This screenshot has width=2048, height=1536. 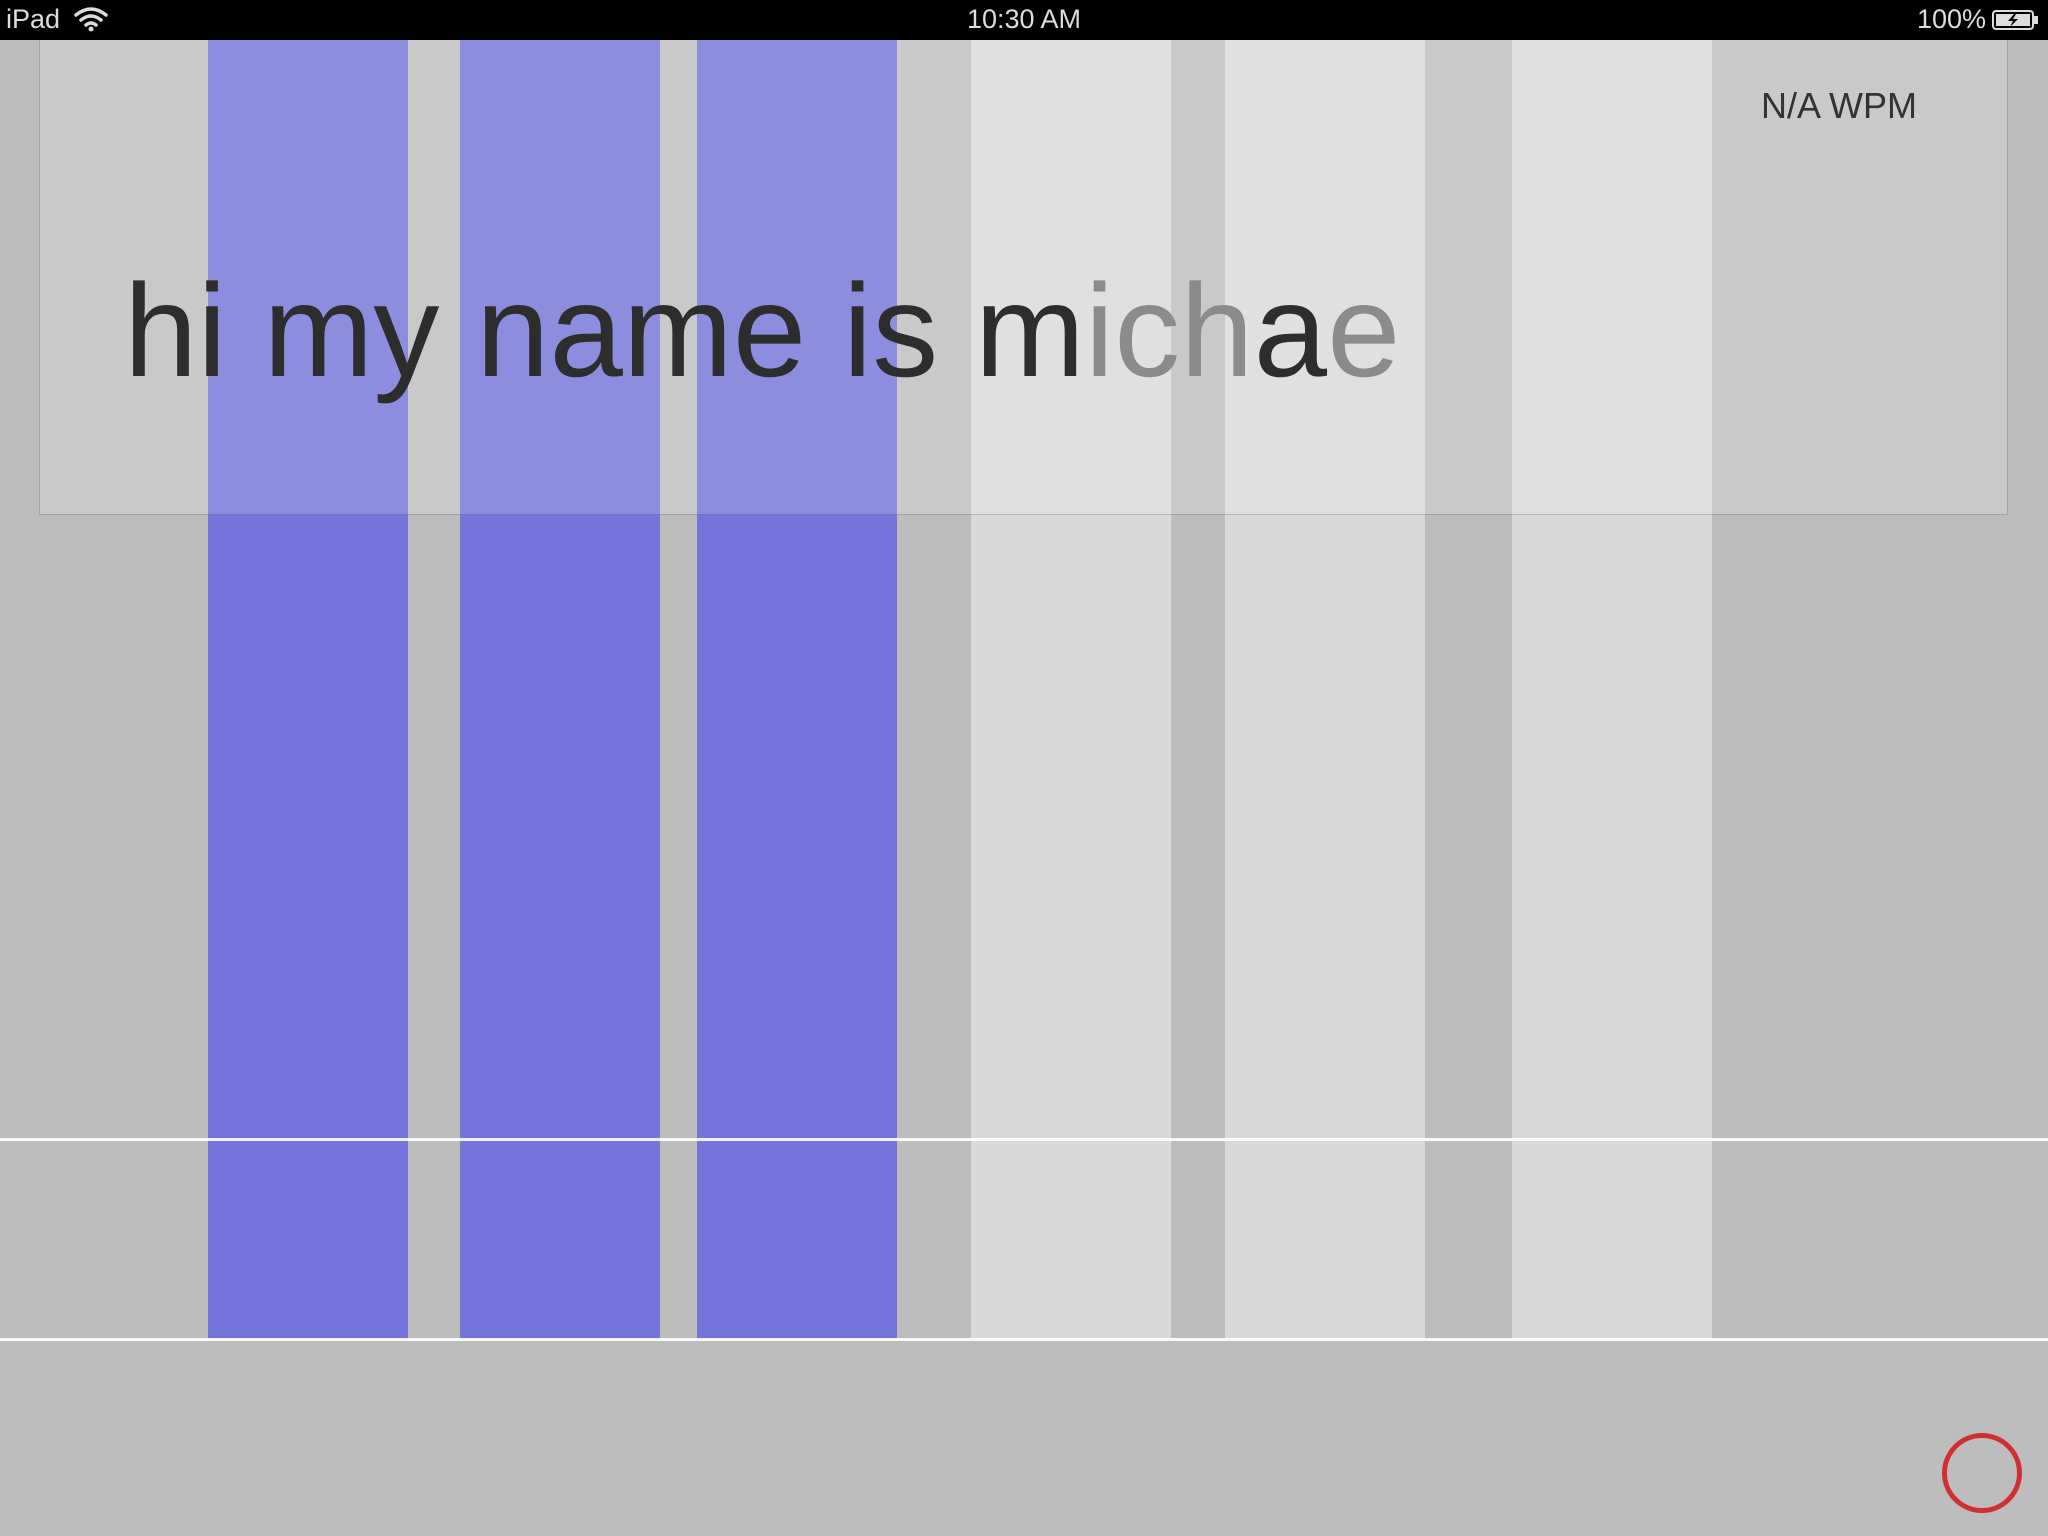 I want to click on status-bar: iPad 10:30 AM 100%, so click(x=1024, y=20).